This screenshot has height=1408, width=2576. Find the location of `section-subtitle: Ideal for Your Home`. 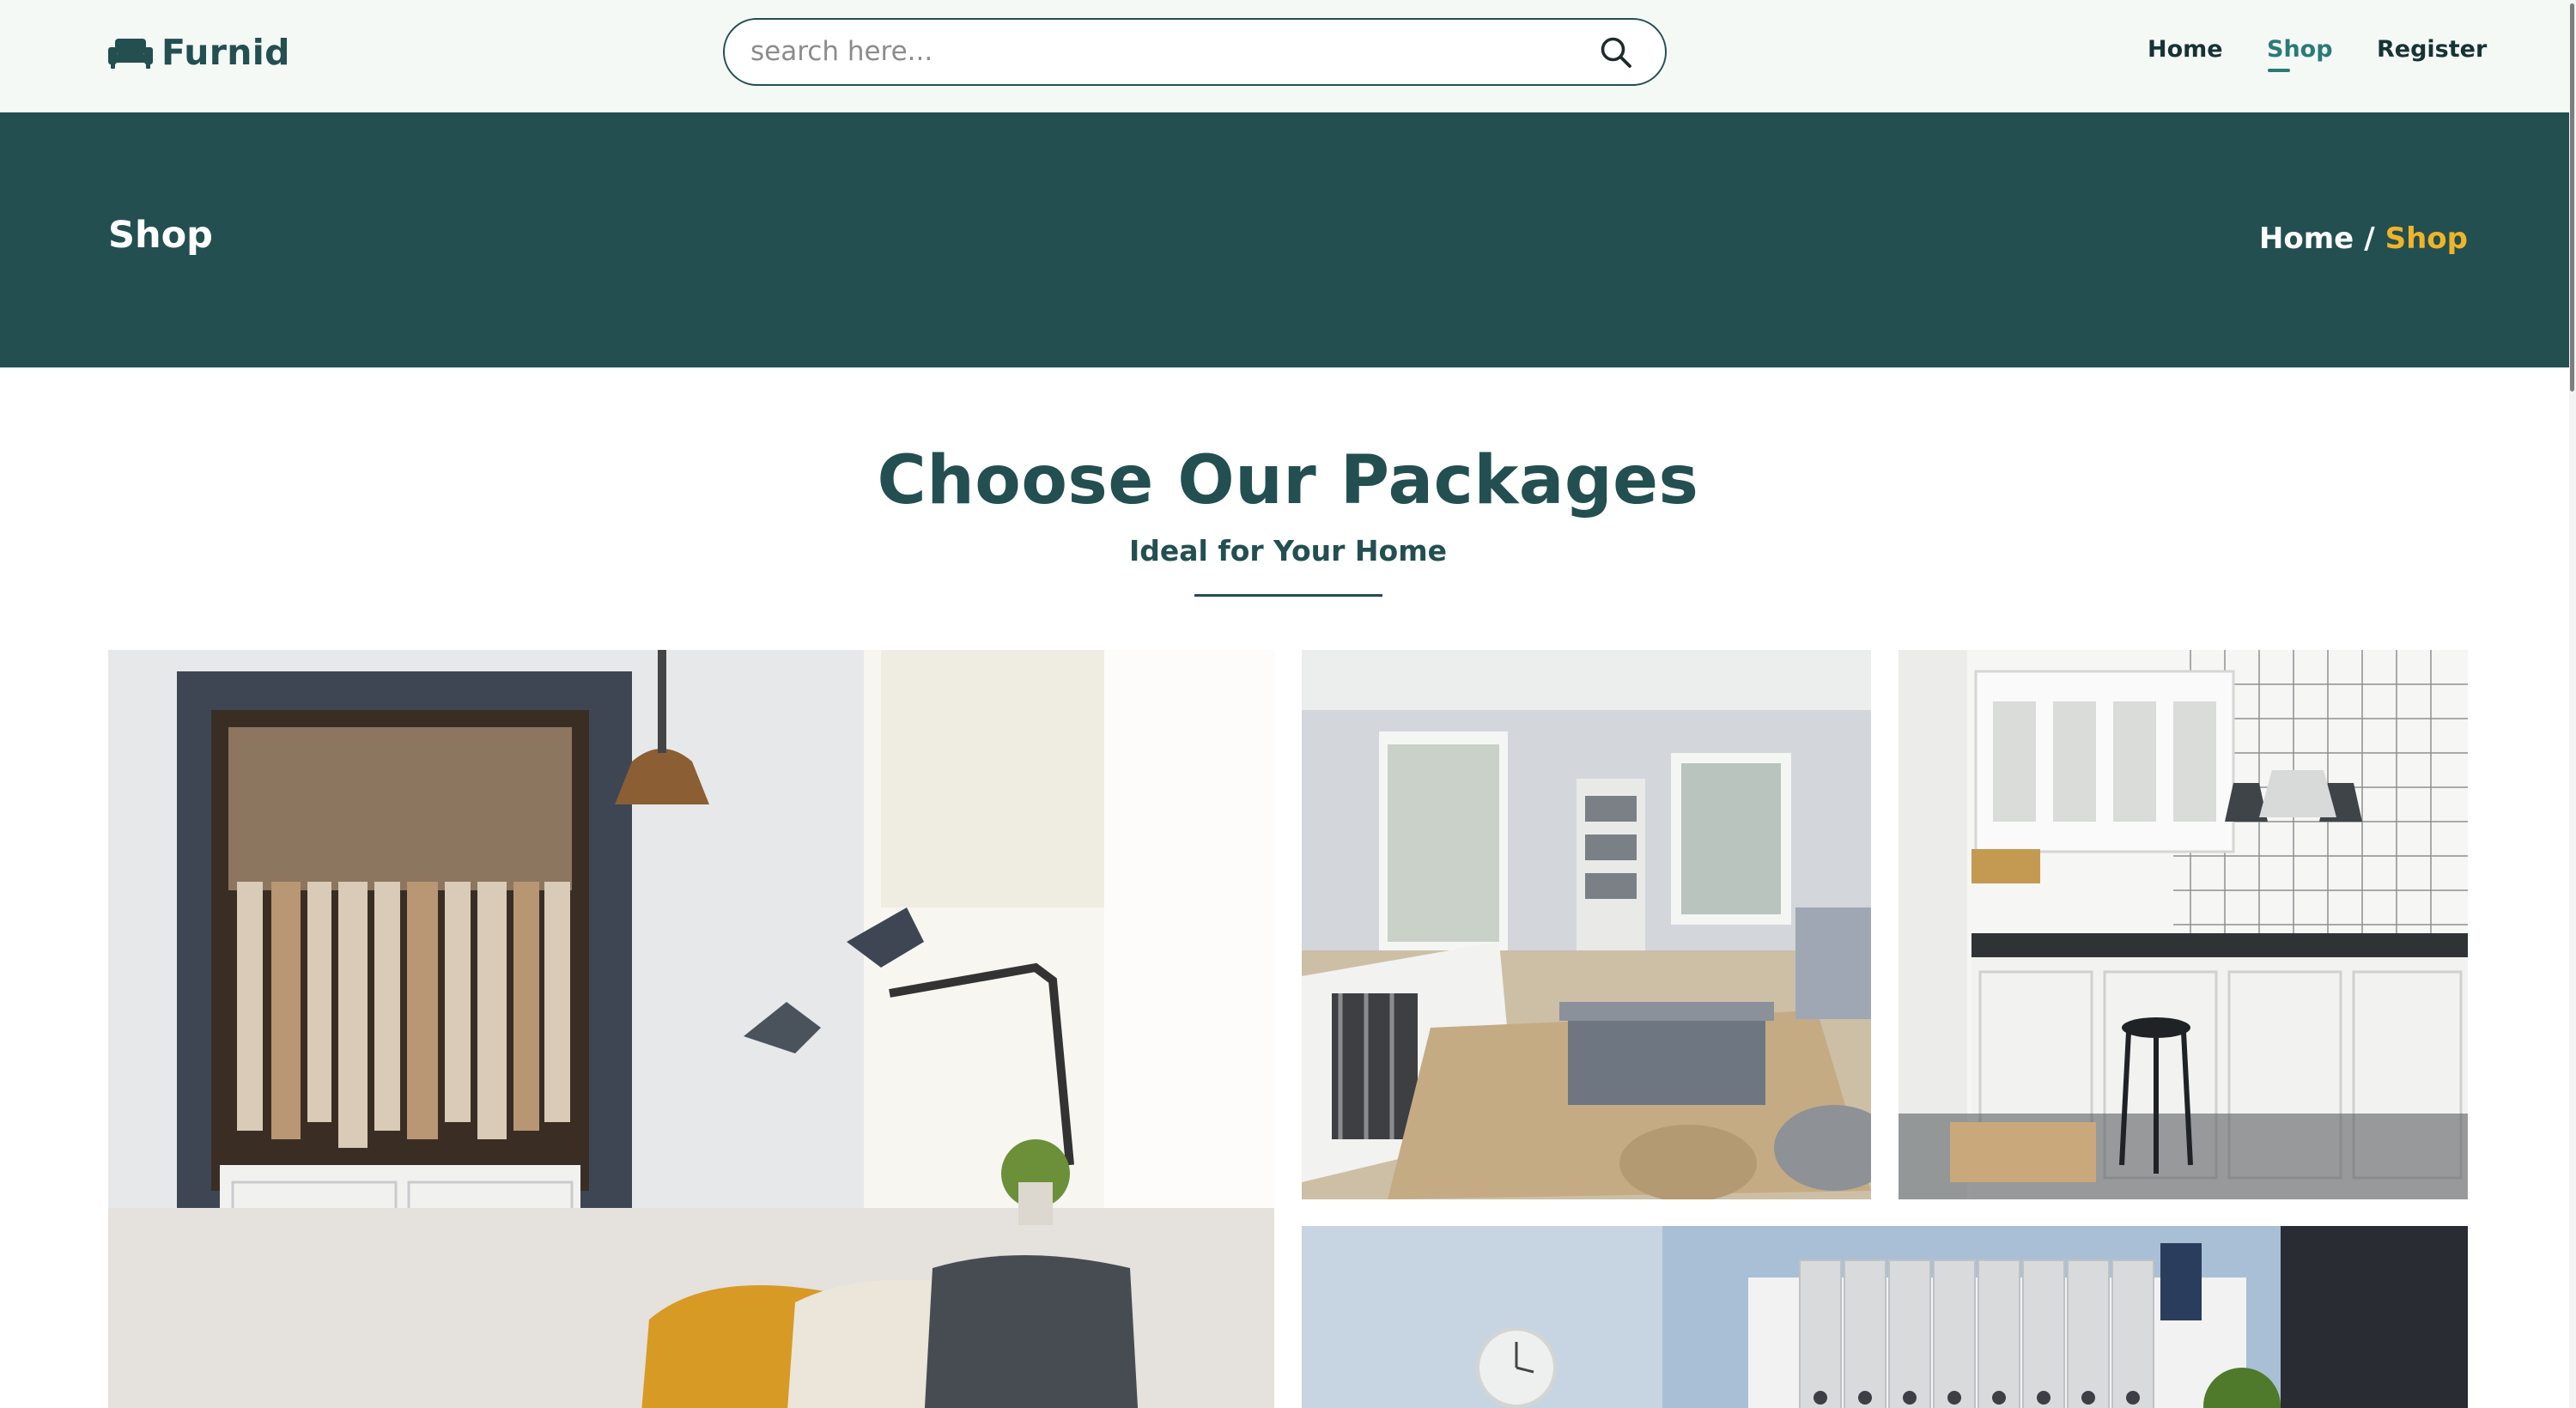

section-subtitle: Ideal for Your Home is located at coordinates (1288, 550).